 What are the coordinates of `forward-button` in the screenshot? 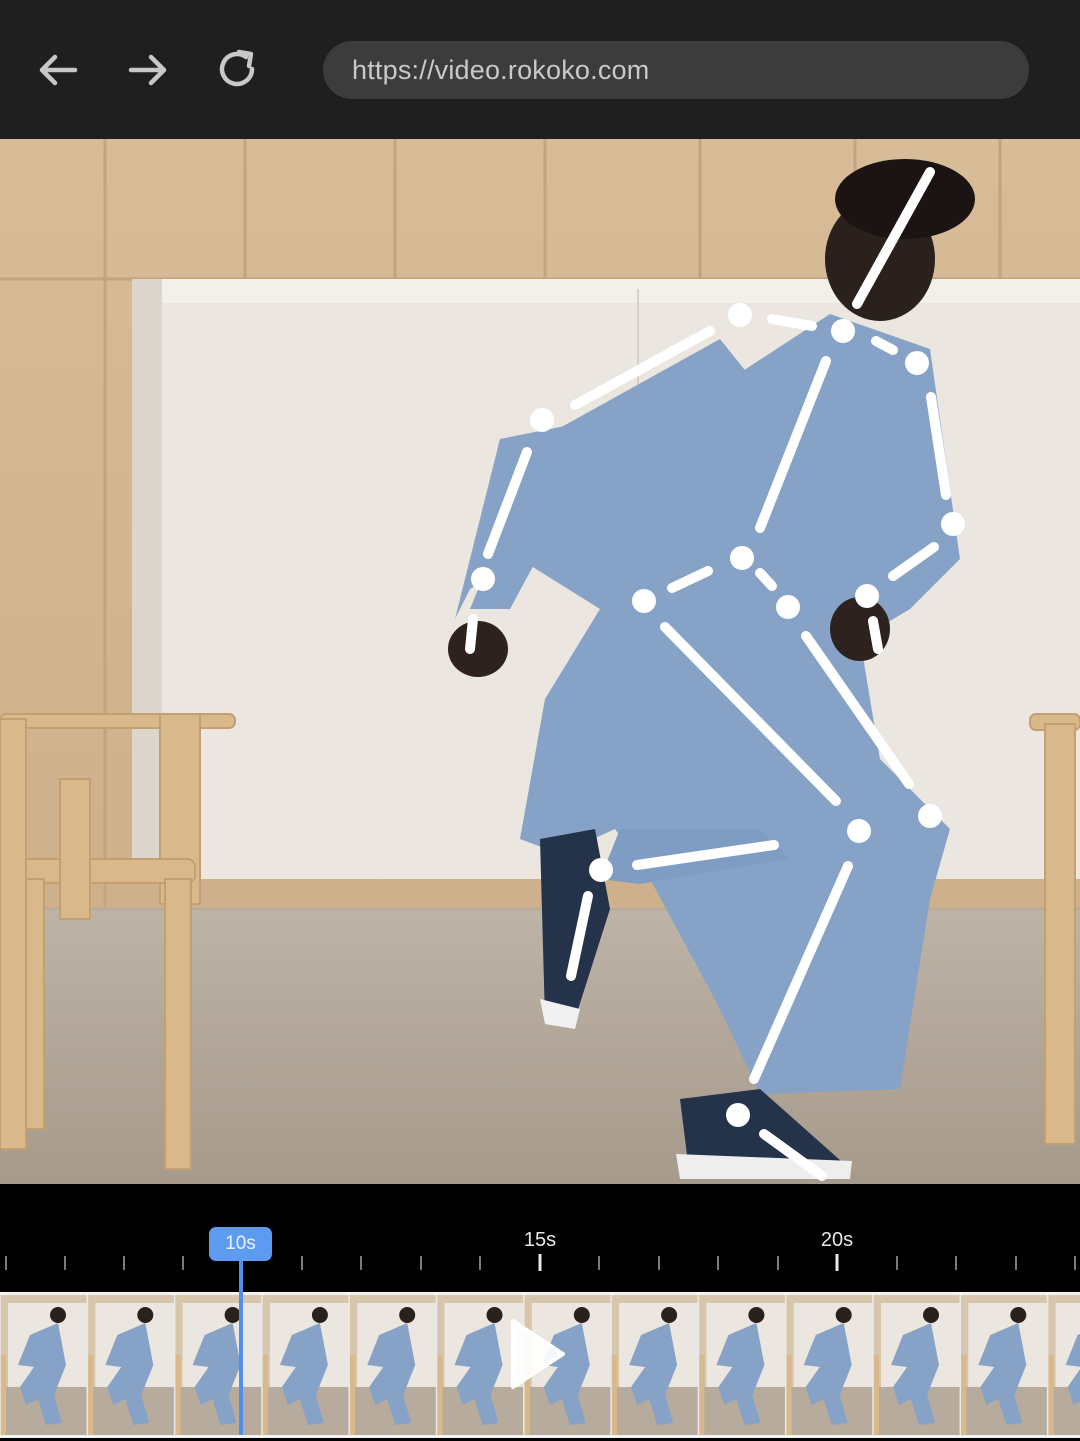 It's located at (148, 70).